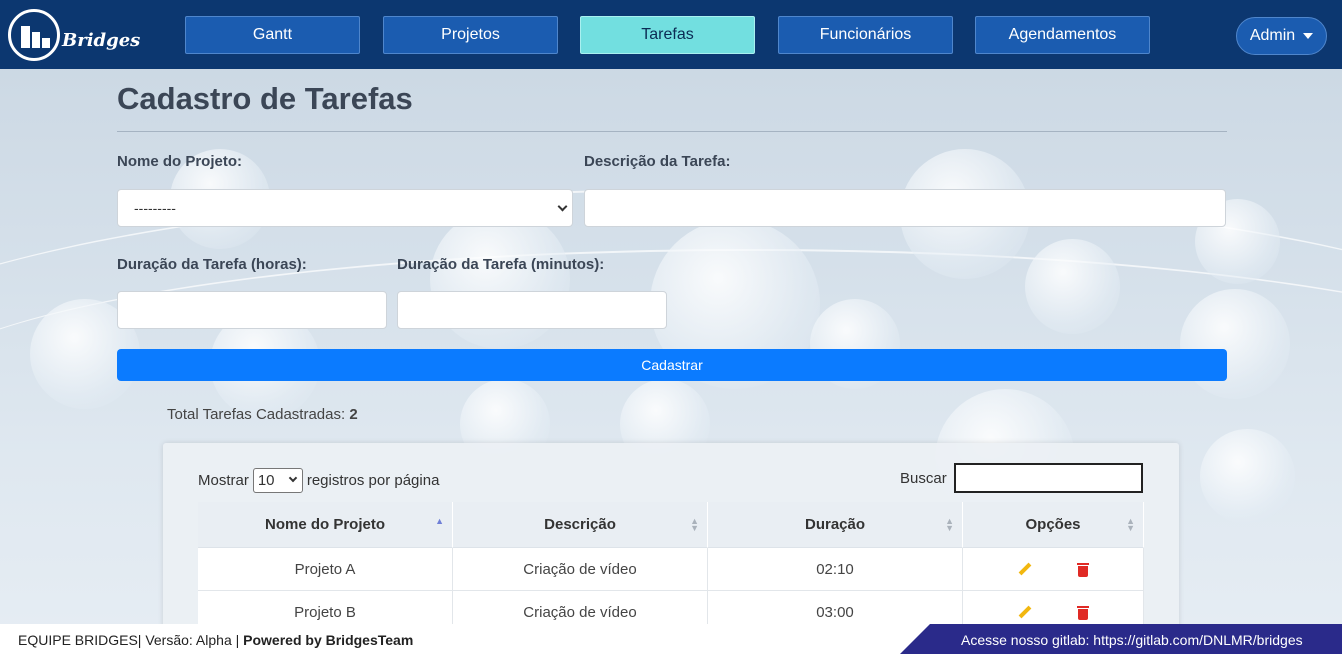 The width and height of the screenshot is (1342, 654). Describe the element at coordinates (180, 161) in the screenshot. I see `project-label: Nome do Projeto:` at that location.